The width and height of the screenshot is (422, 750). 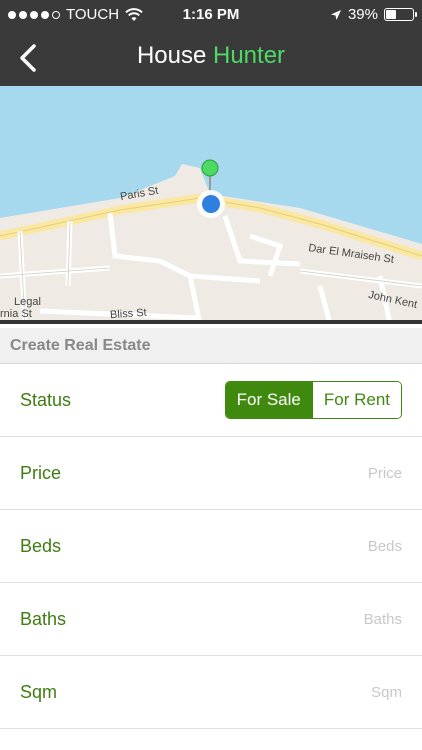 What do you see at coordinates (171, 55) in the screenshot?
I see `title-part-house: House` at bounding box center [171, 55].